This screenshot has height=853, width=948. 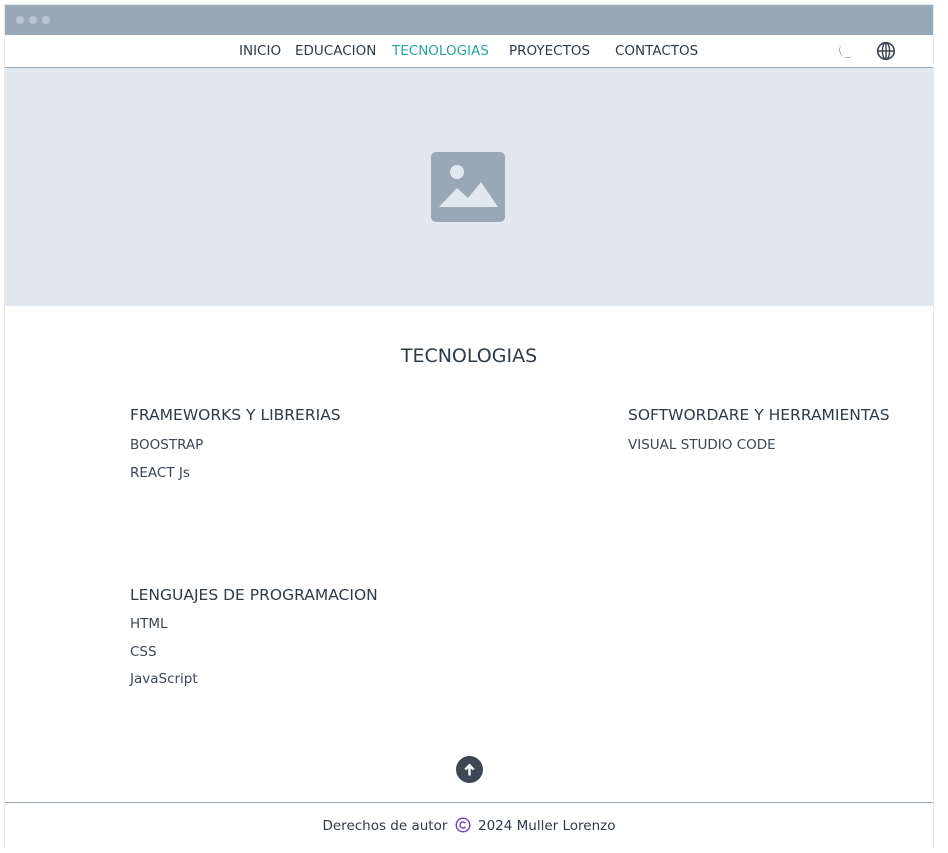 I want to click on list-item: REACT Js, so click(x=160, y=473).